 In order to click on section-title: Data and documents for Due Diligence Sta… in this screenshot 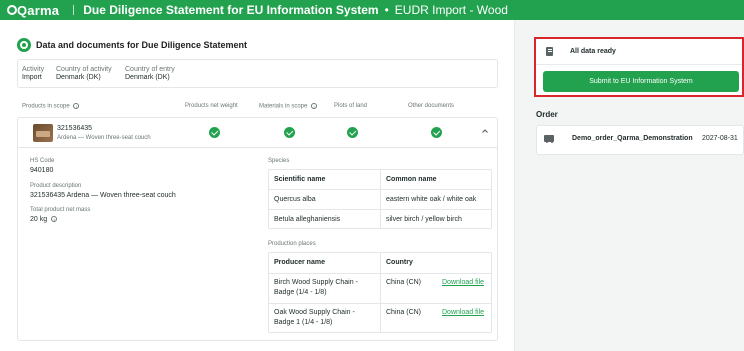, I will do `click(132, 45)`.